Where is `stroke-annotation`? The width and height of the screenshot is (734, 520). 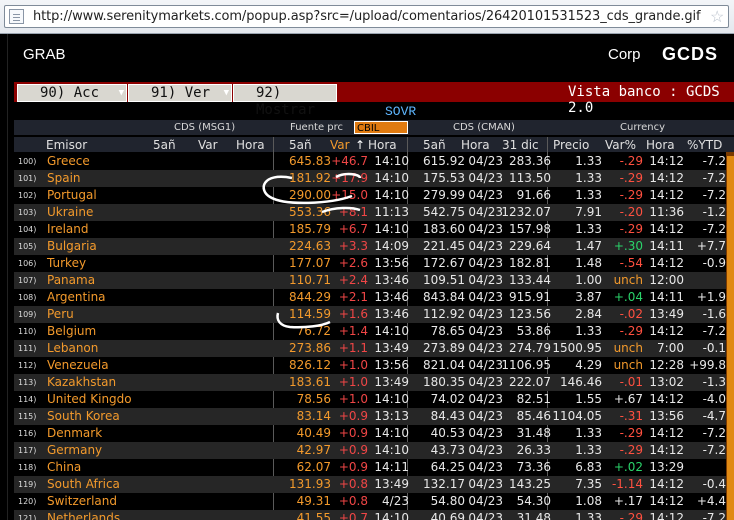 stroke-annotation is located at coordinates (348, 175).